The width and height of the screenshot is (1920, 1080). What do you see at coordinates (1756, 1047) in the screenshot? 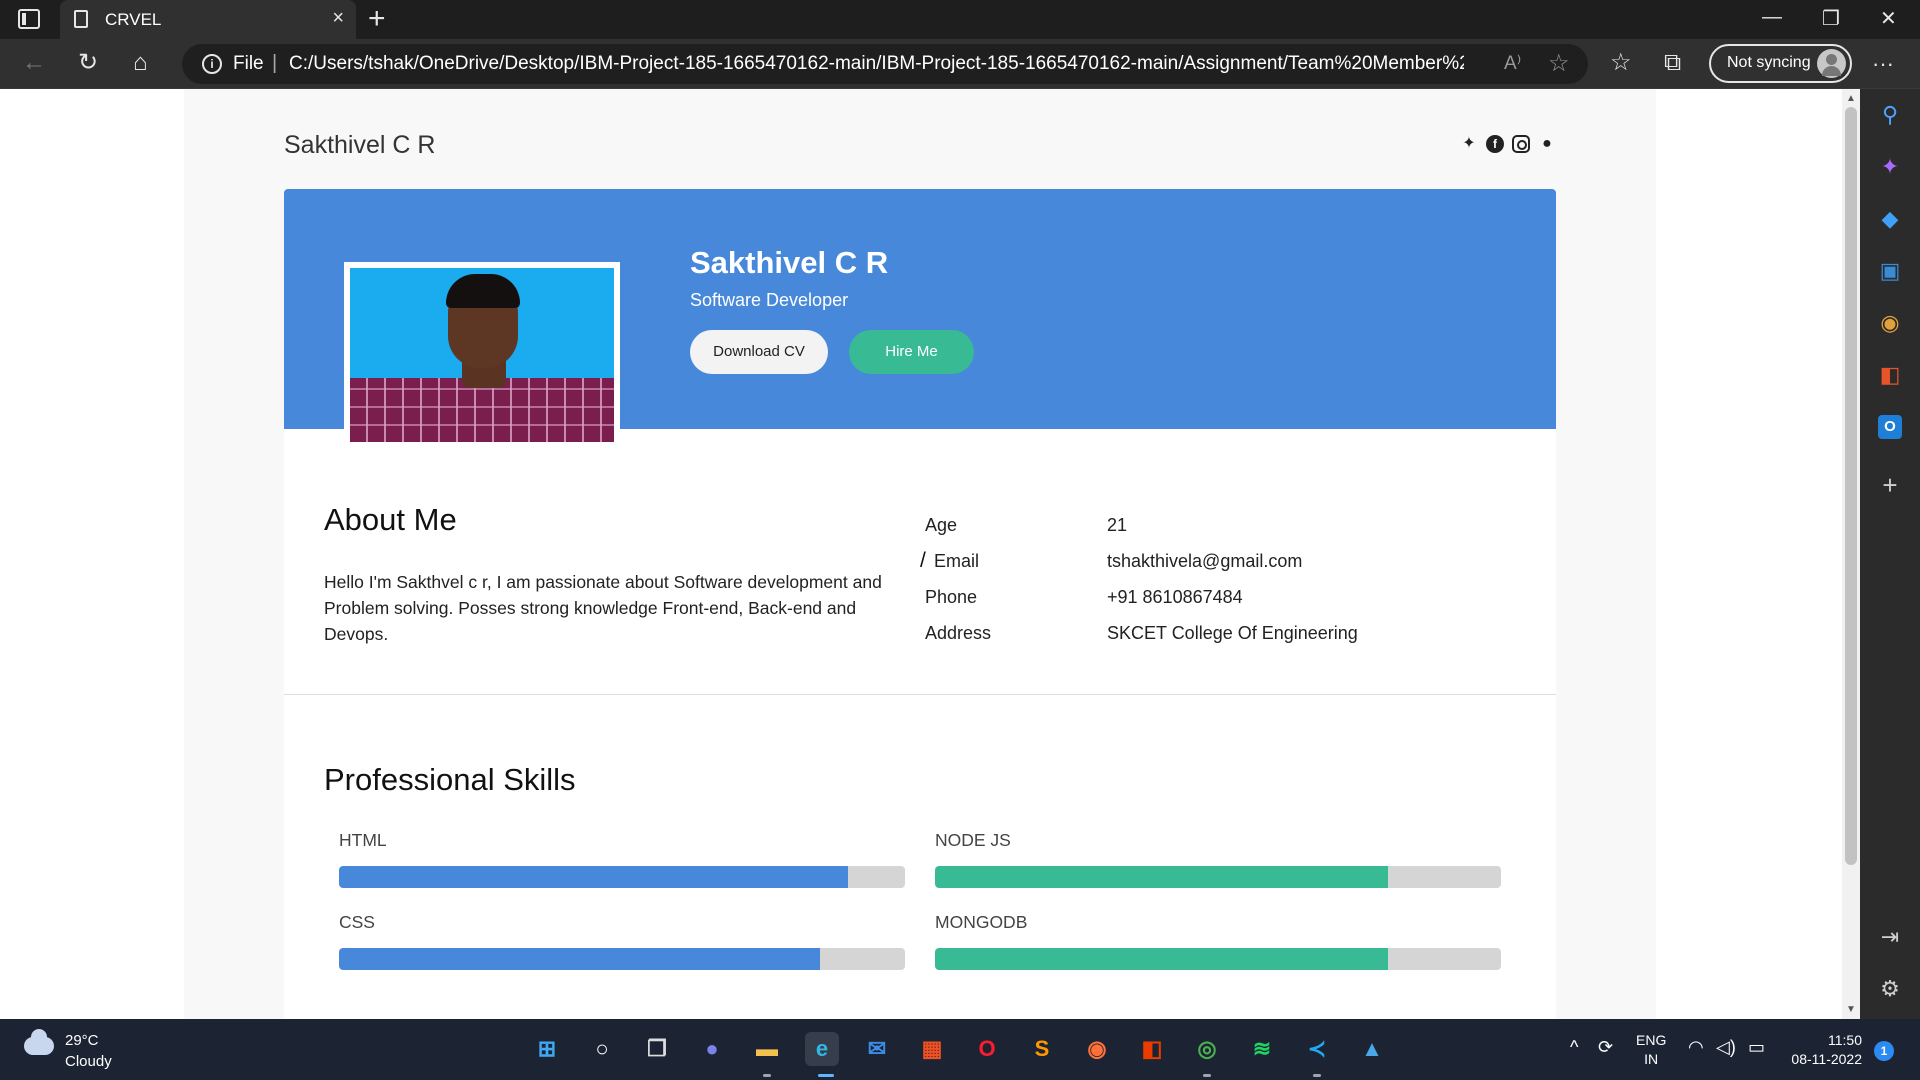
I see `battery-icon: ▭` at bounding box center [1756, 1047].